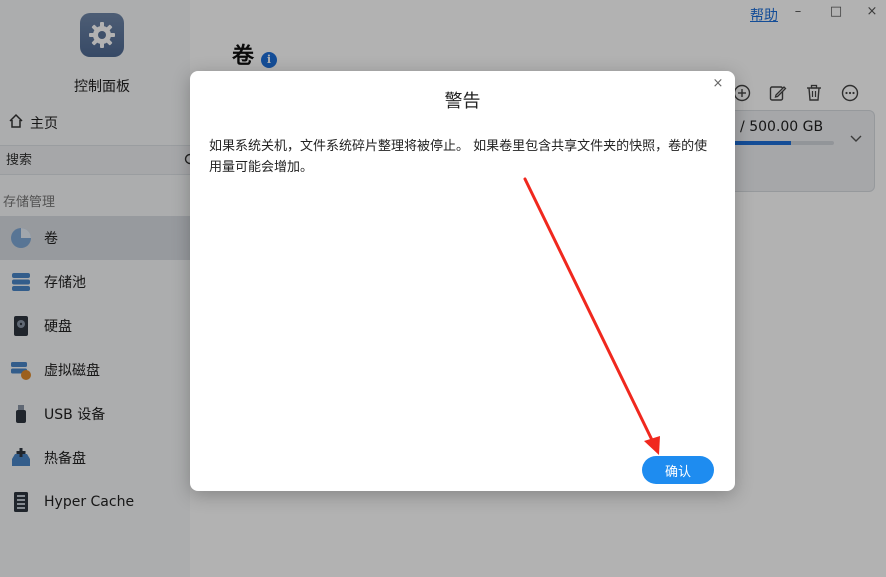 The width and height of the screenshot is (886, 577). What do you see at coordinates (718, 83) in the screenshot?
I see `dialog-close-button: ×` at bounding box center [718, 83].